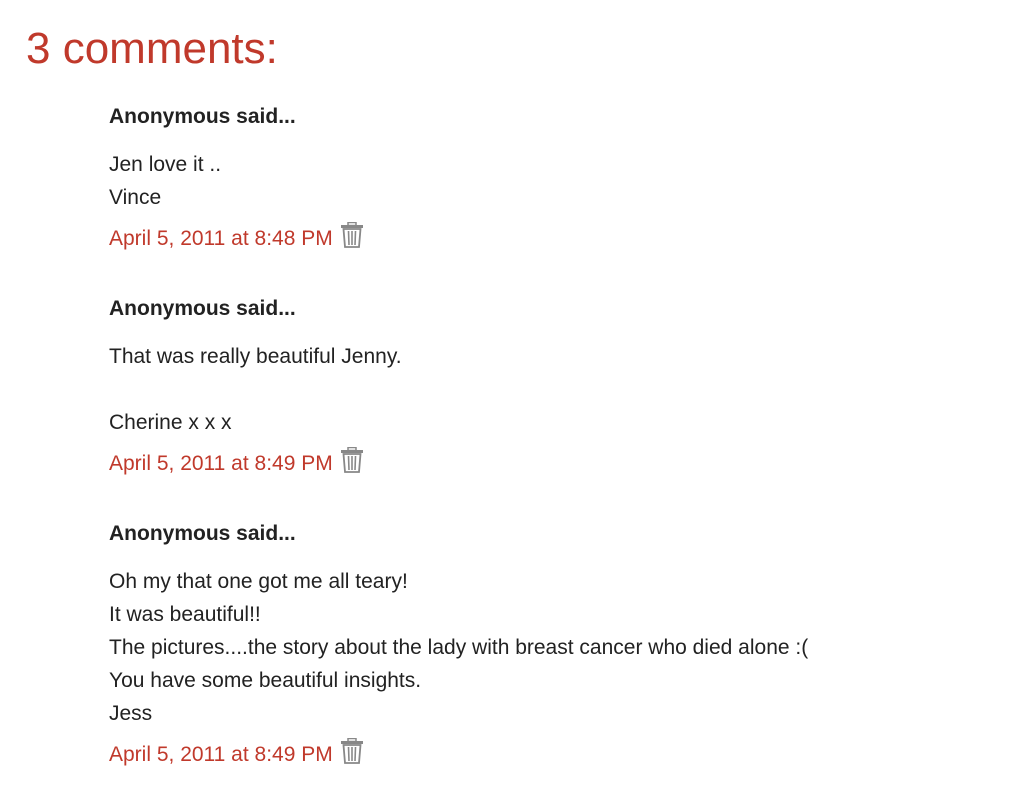 This screenshot has width=1030, height=797. I want to click on comment-line: That was really beautiful Jenny., so click(255, 356).